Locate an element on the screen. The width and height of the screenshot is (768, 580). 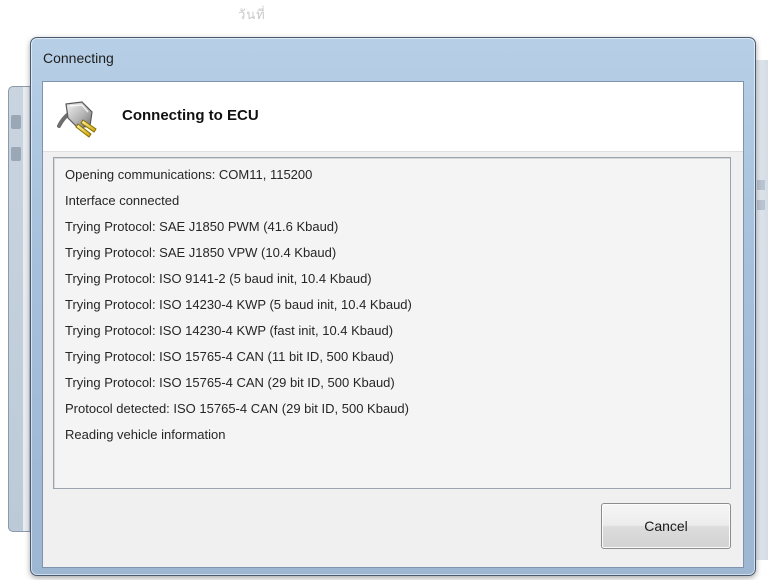
title-bar: Connecting is located at coordinates (393, 59).